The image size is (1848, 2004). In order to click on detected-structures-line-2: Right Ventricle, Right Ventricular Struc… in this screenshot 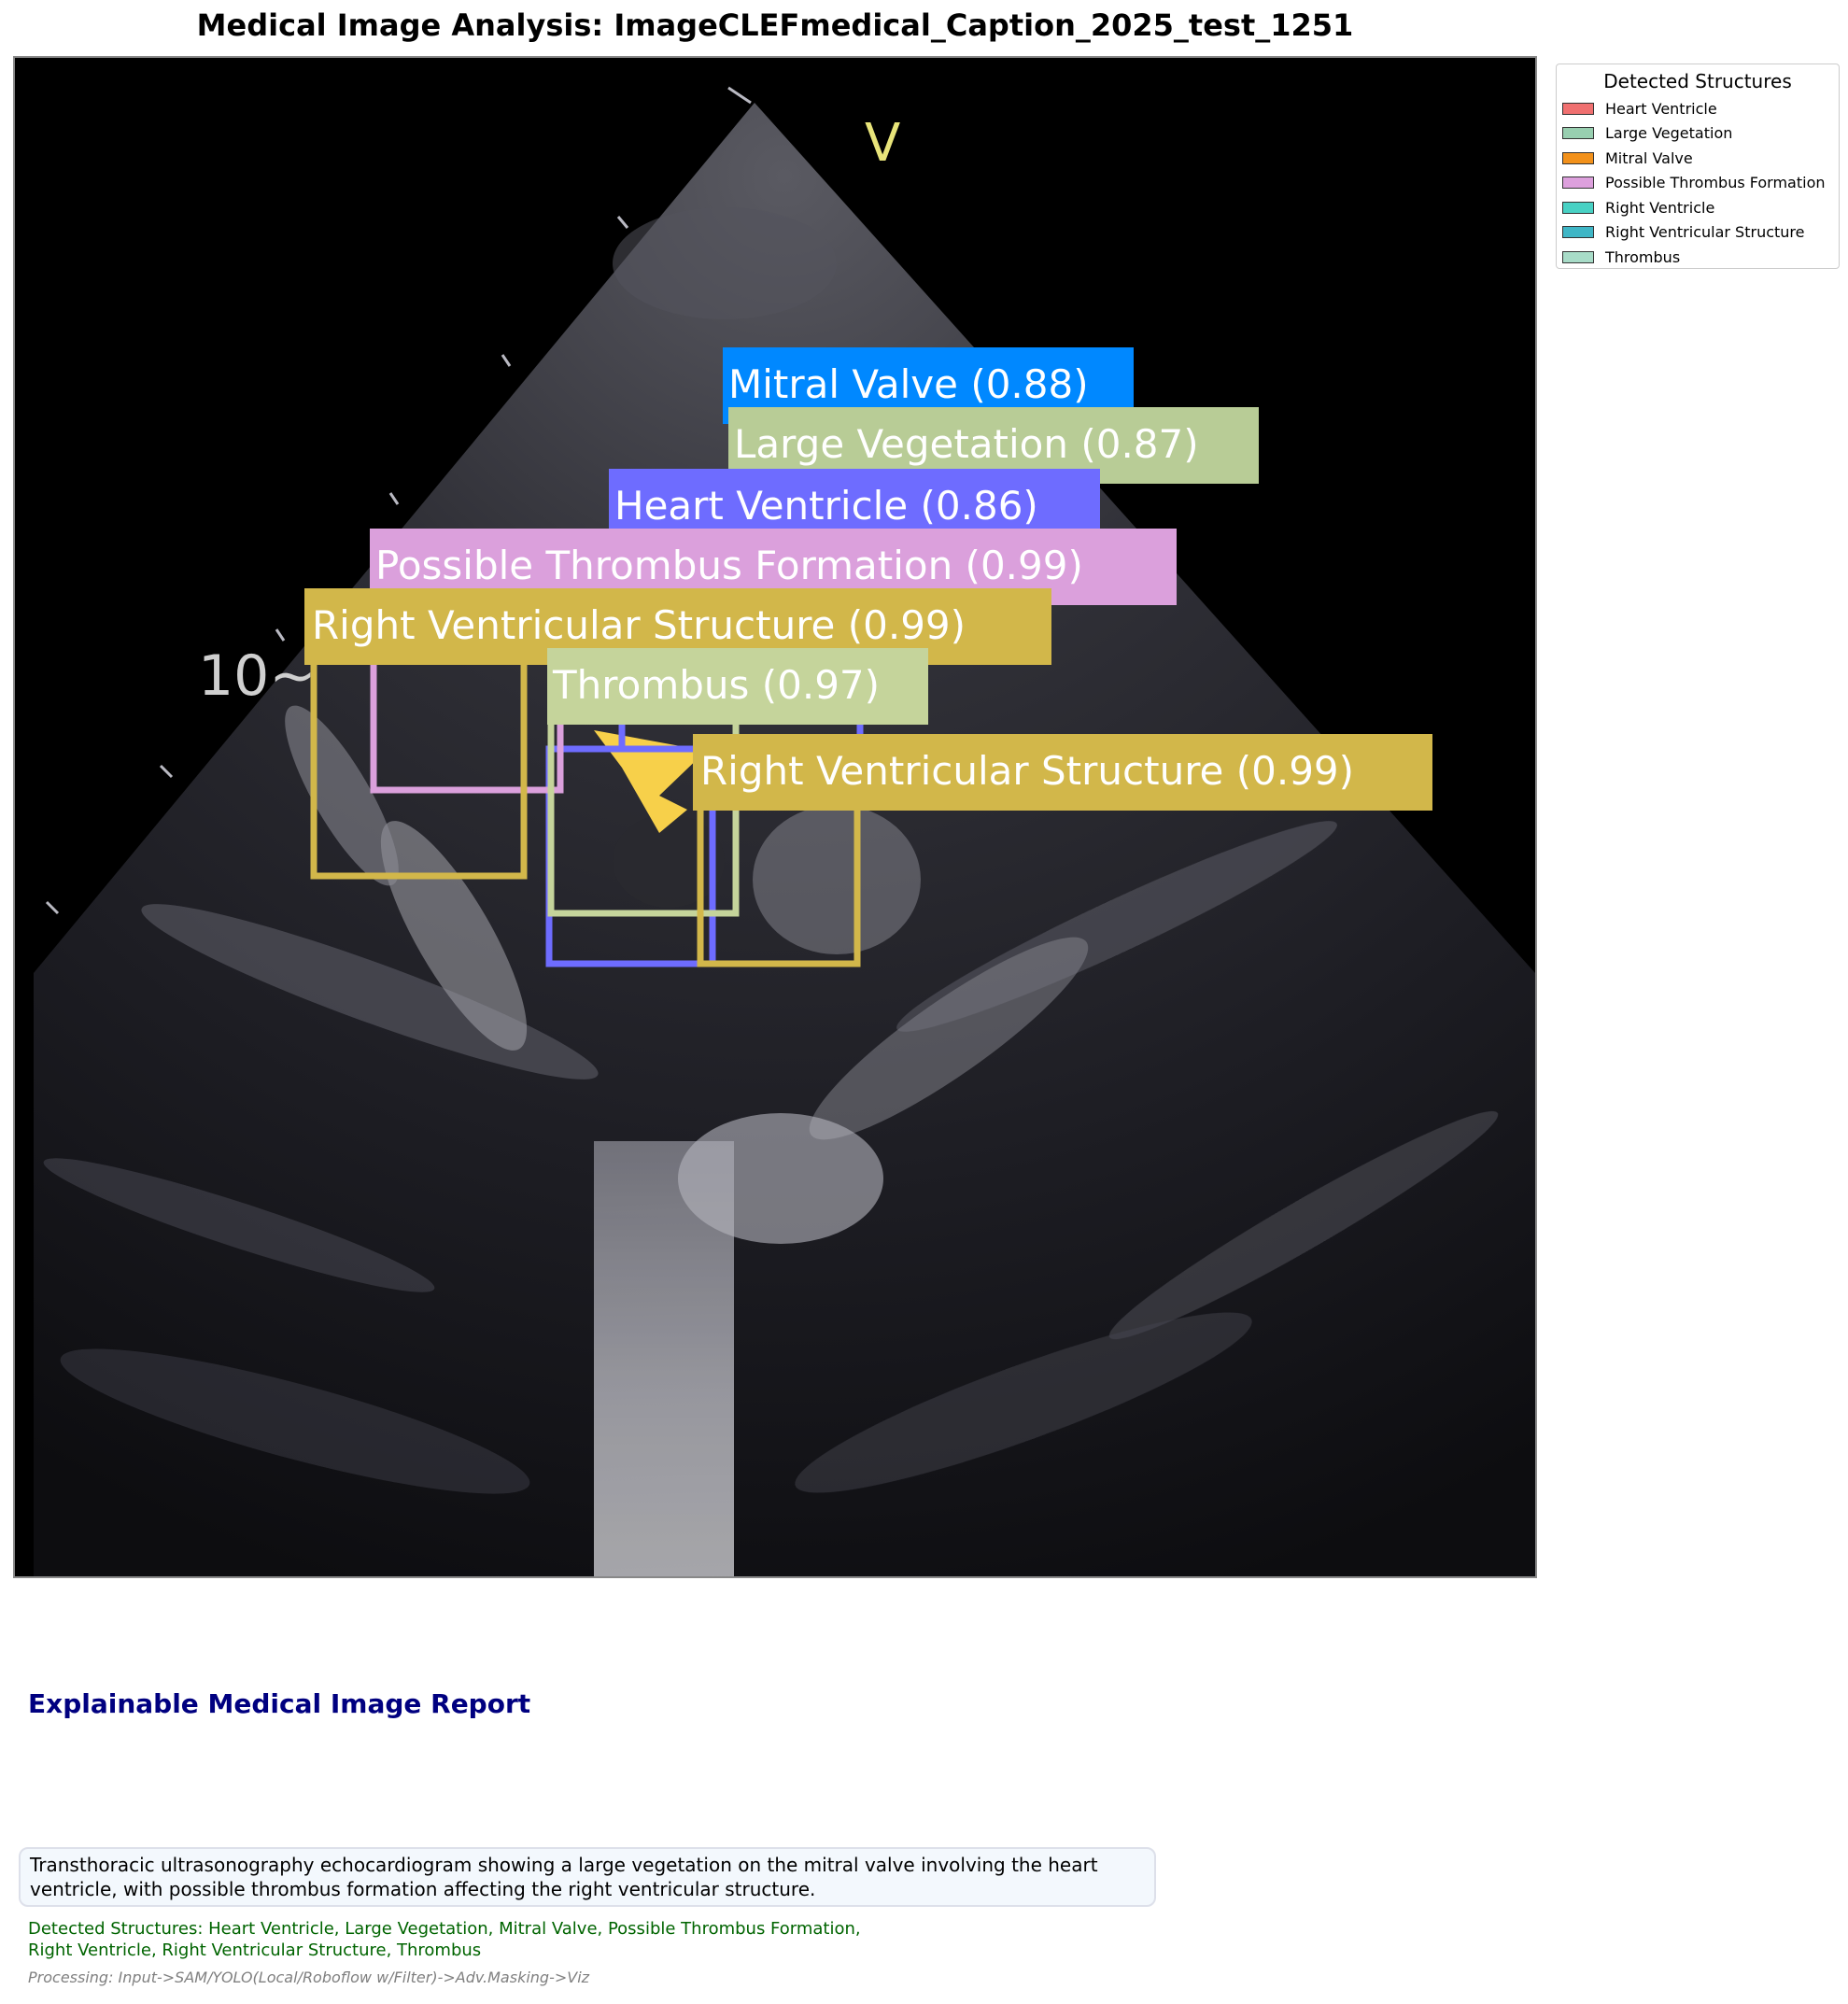, I will do `click(255, 1950)`.